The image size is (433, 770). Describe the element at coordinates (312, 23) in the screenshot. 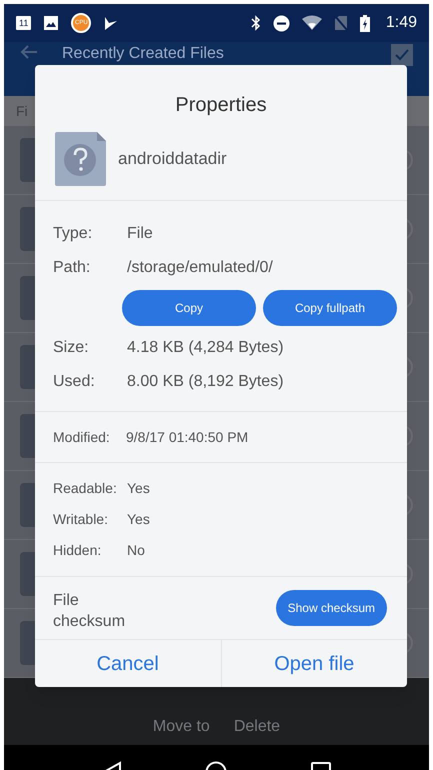

I see `wifi-icon` at that location.